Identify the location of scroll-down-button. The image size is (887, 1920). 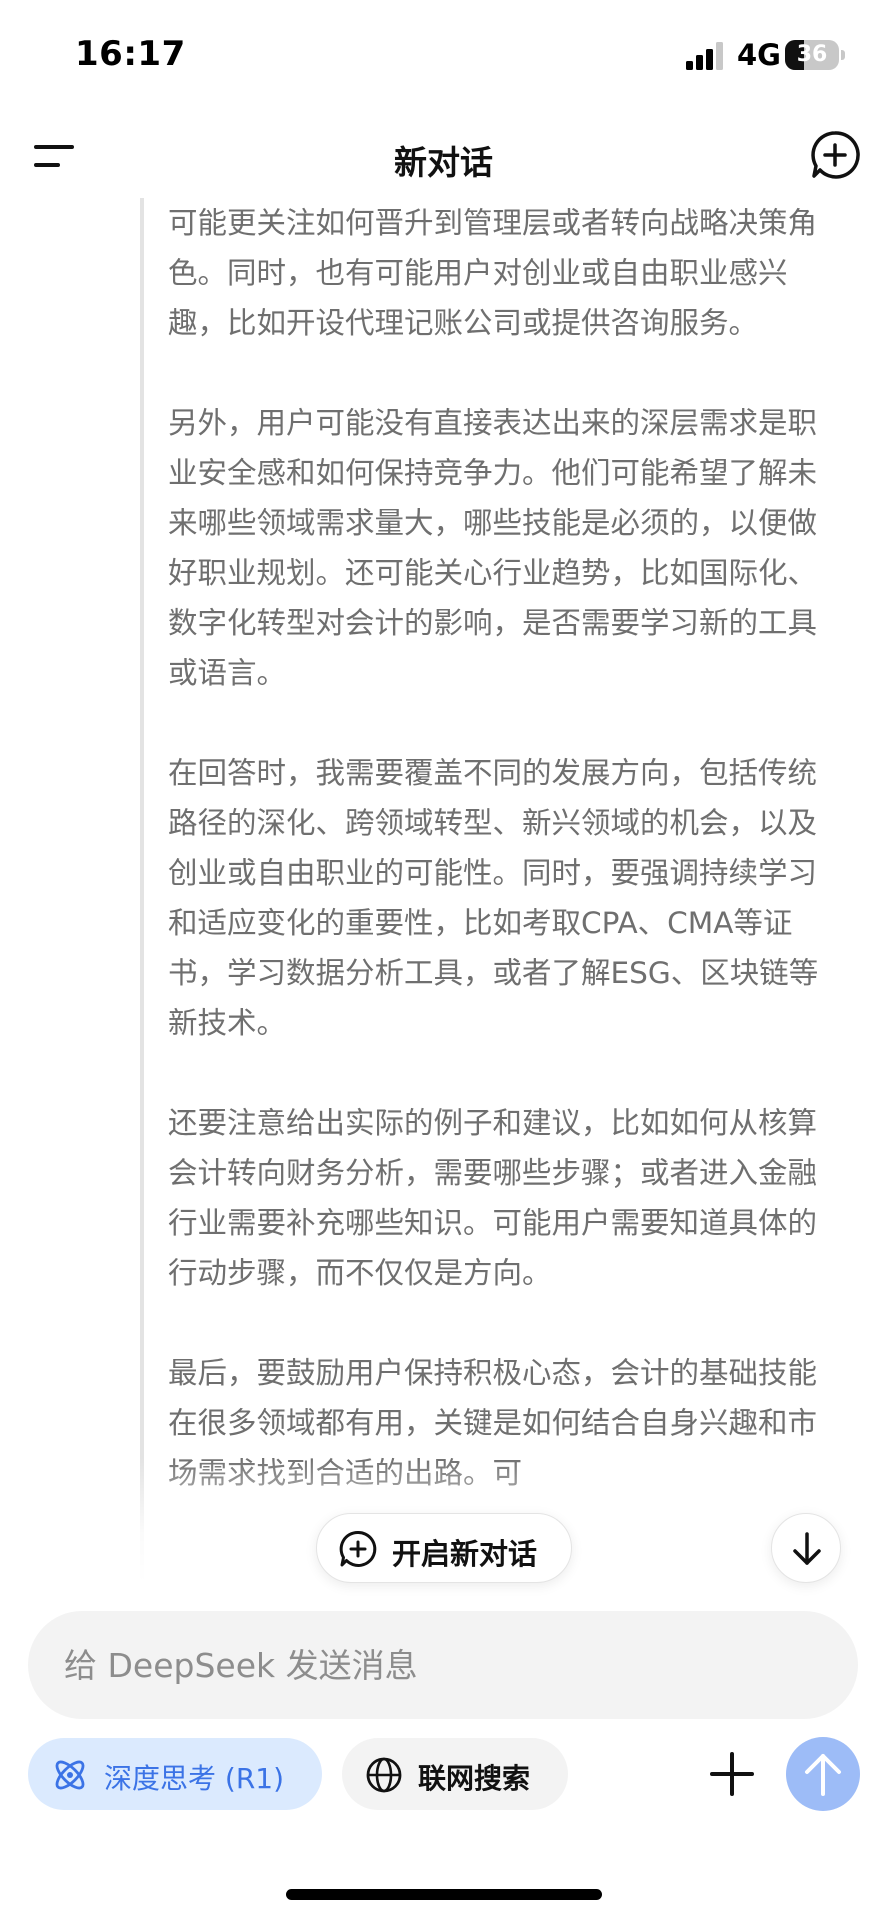
(806, 1548).